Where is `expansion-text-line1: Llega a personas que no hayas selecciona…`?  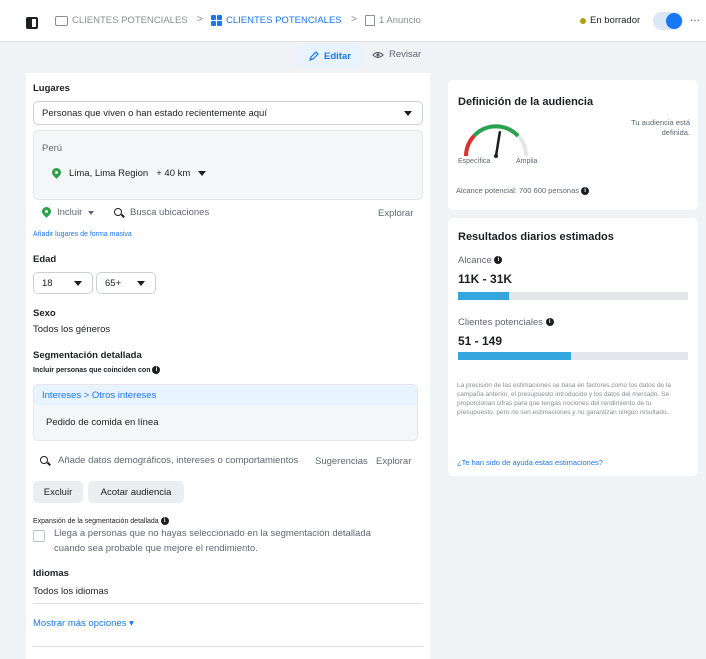 expansion-text-line1: Llega a personas que no hayas selecciona… is located at coordinates (212, 533).